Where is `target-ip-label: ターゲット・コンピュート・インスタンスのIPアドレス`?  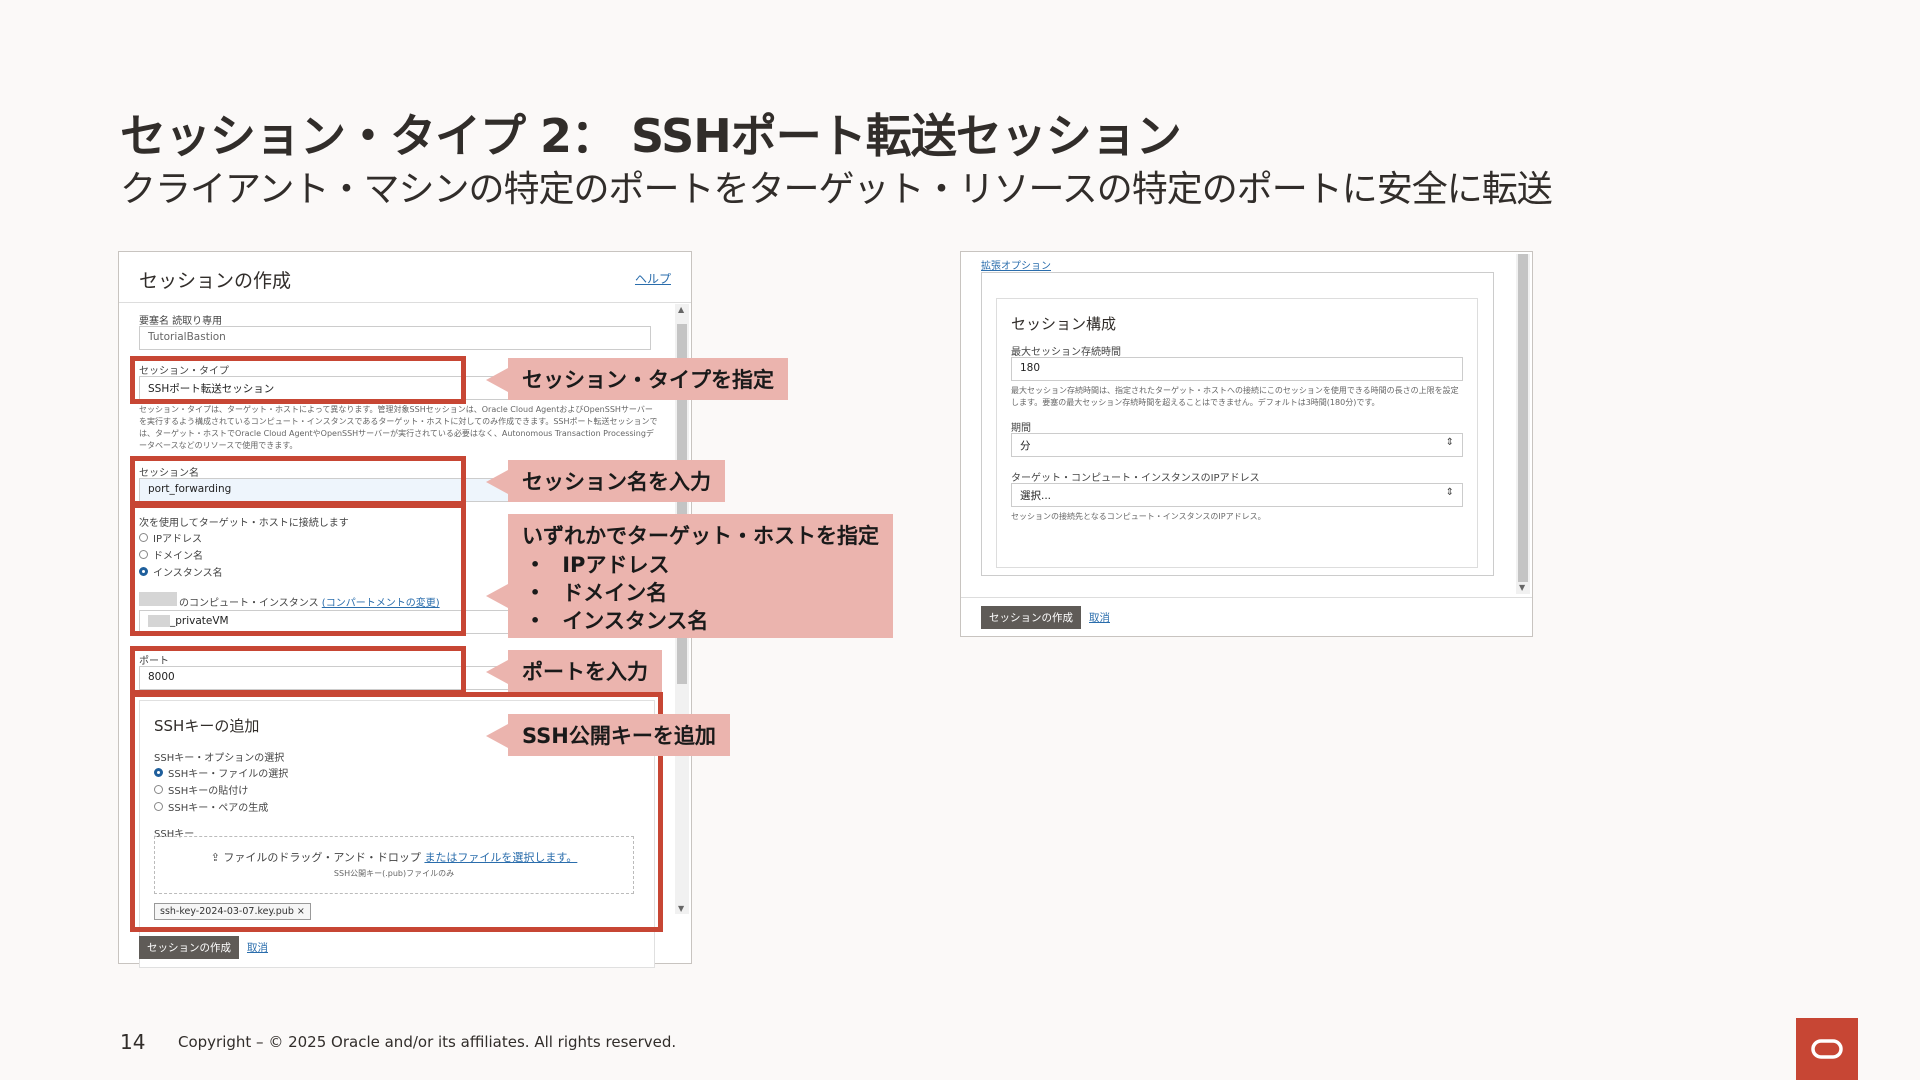
target-ip-label: ターゲット・コンピュート・インスタンスのIPアドレス is located at coordinates (1135, 478).